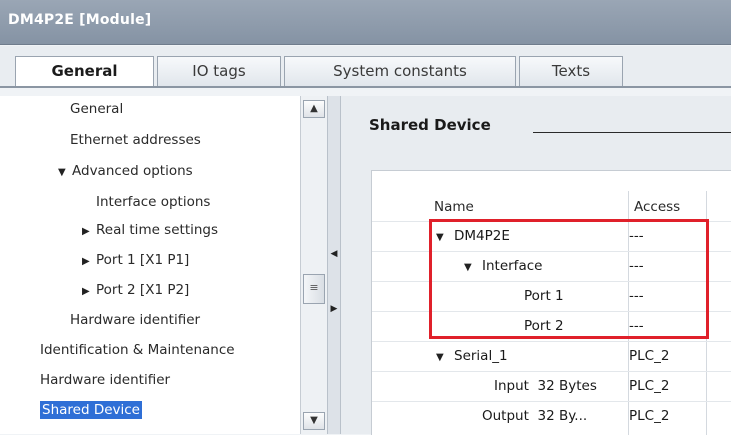 The image size is (731, 435). I want to click on tab-general: General, so click(84, 72).